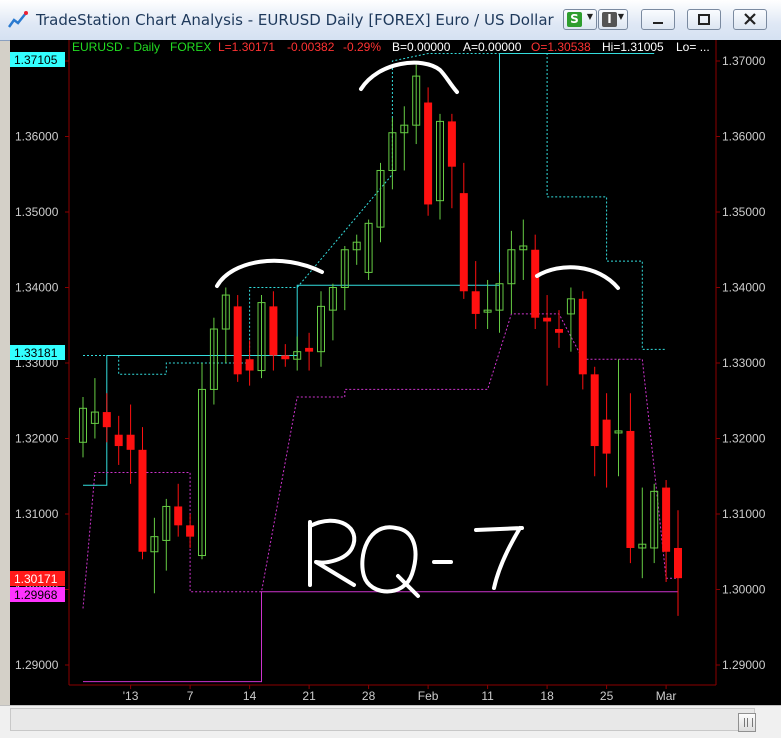  I want to click on y-tick-label-right: 1.37000, so click(744, 61).